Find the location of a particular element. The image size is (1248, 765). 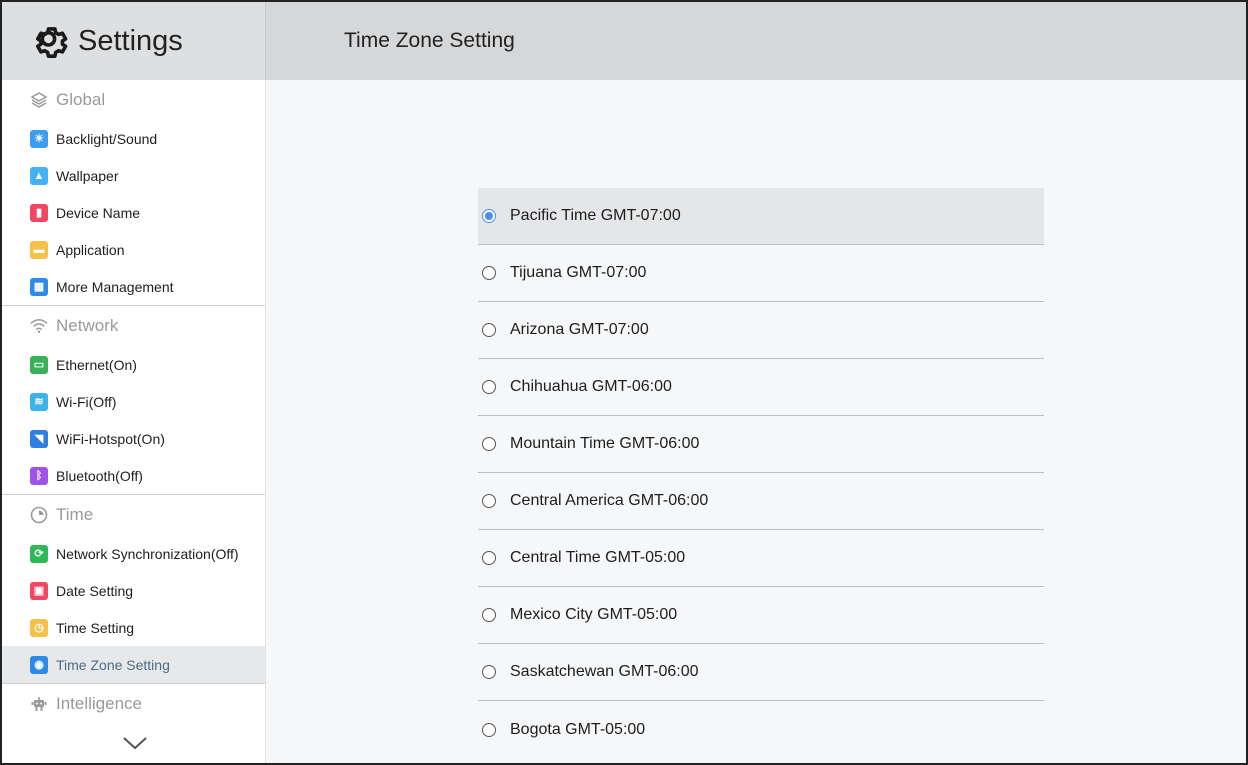

timezone-icon: ◉ is located at coordinates (39, 664).